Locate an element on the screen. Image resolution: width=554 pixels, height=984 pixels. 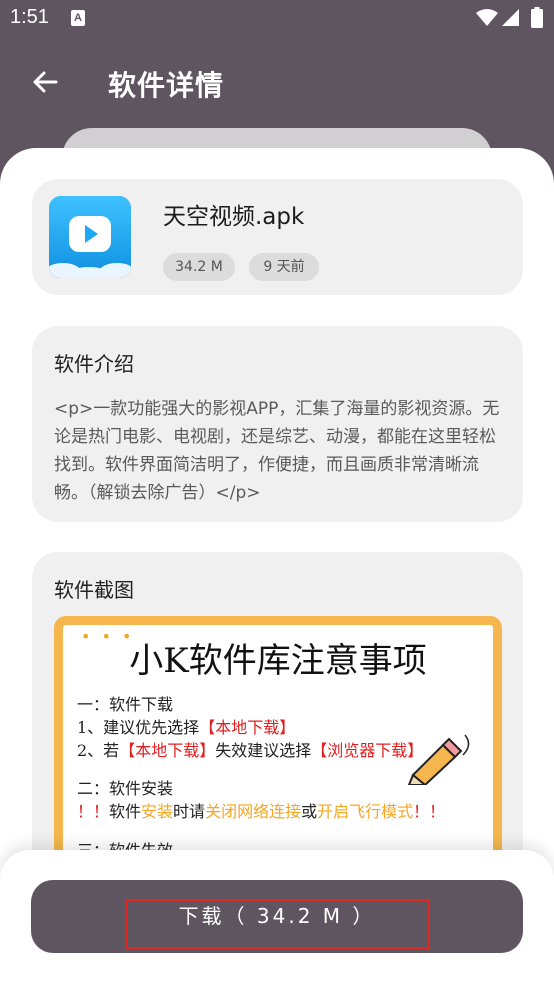
screenshots-heading: 软件截图 is located at coordinates (94, 590).